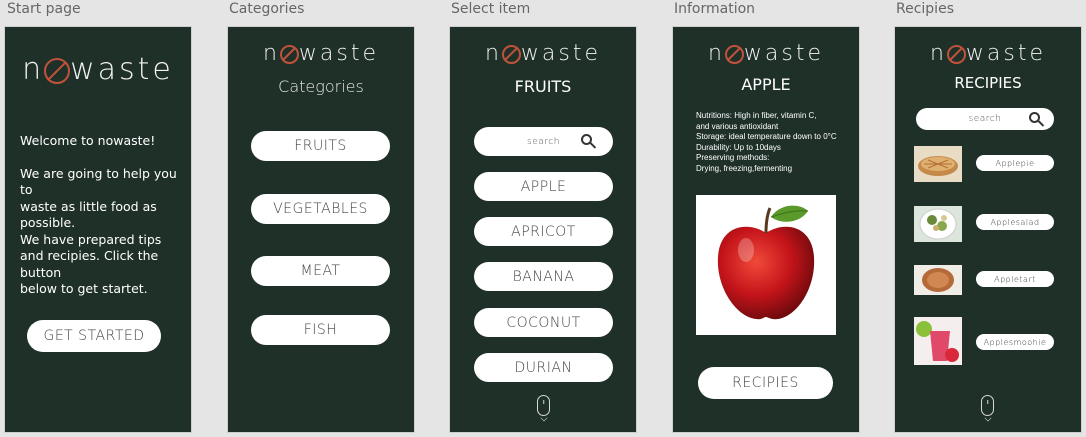 This screenshot has width=1086, height=437. What do you see at coordinates (938, 164) in the screenshot?
I see `applepie-image` at bounding box center [938, 164].